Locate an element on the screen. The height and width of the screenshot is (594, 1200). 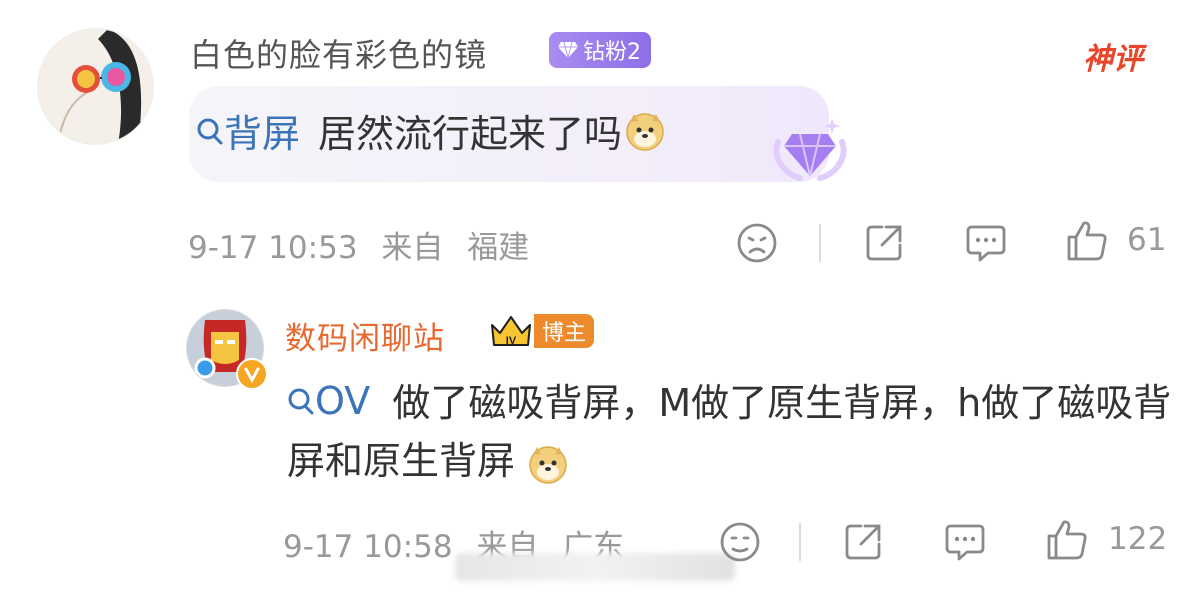
topic-label: 背屏 is located at coordinates (262, 134).